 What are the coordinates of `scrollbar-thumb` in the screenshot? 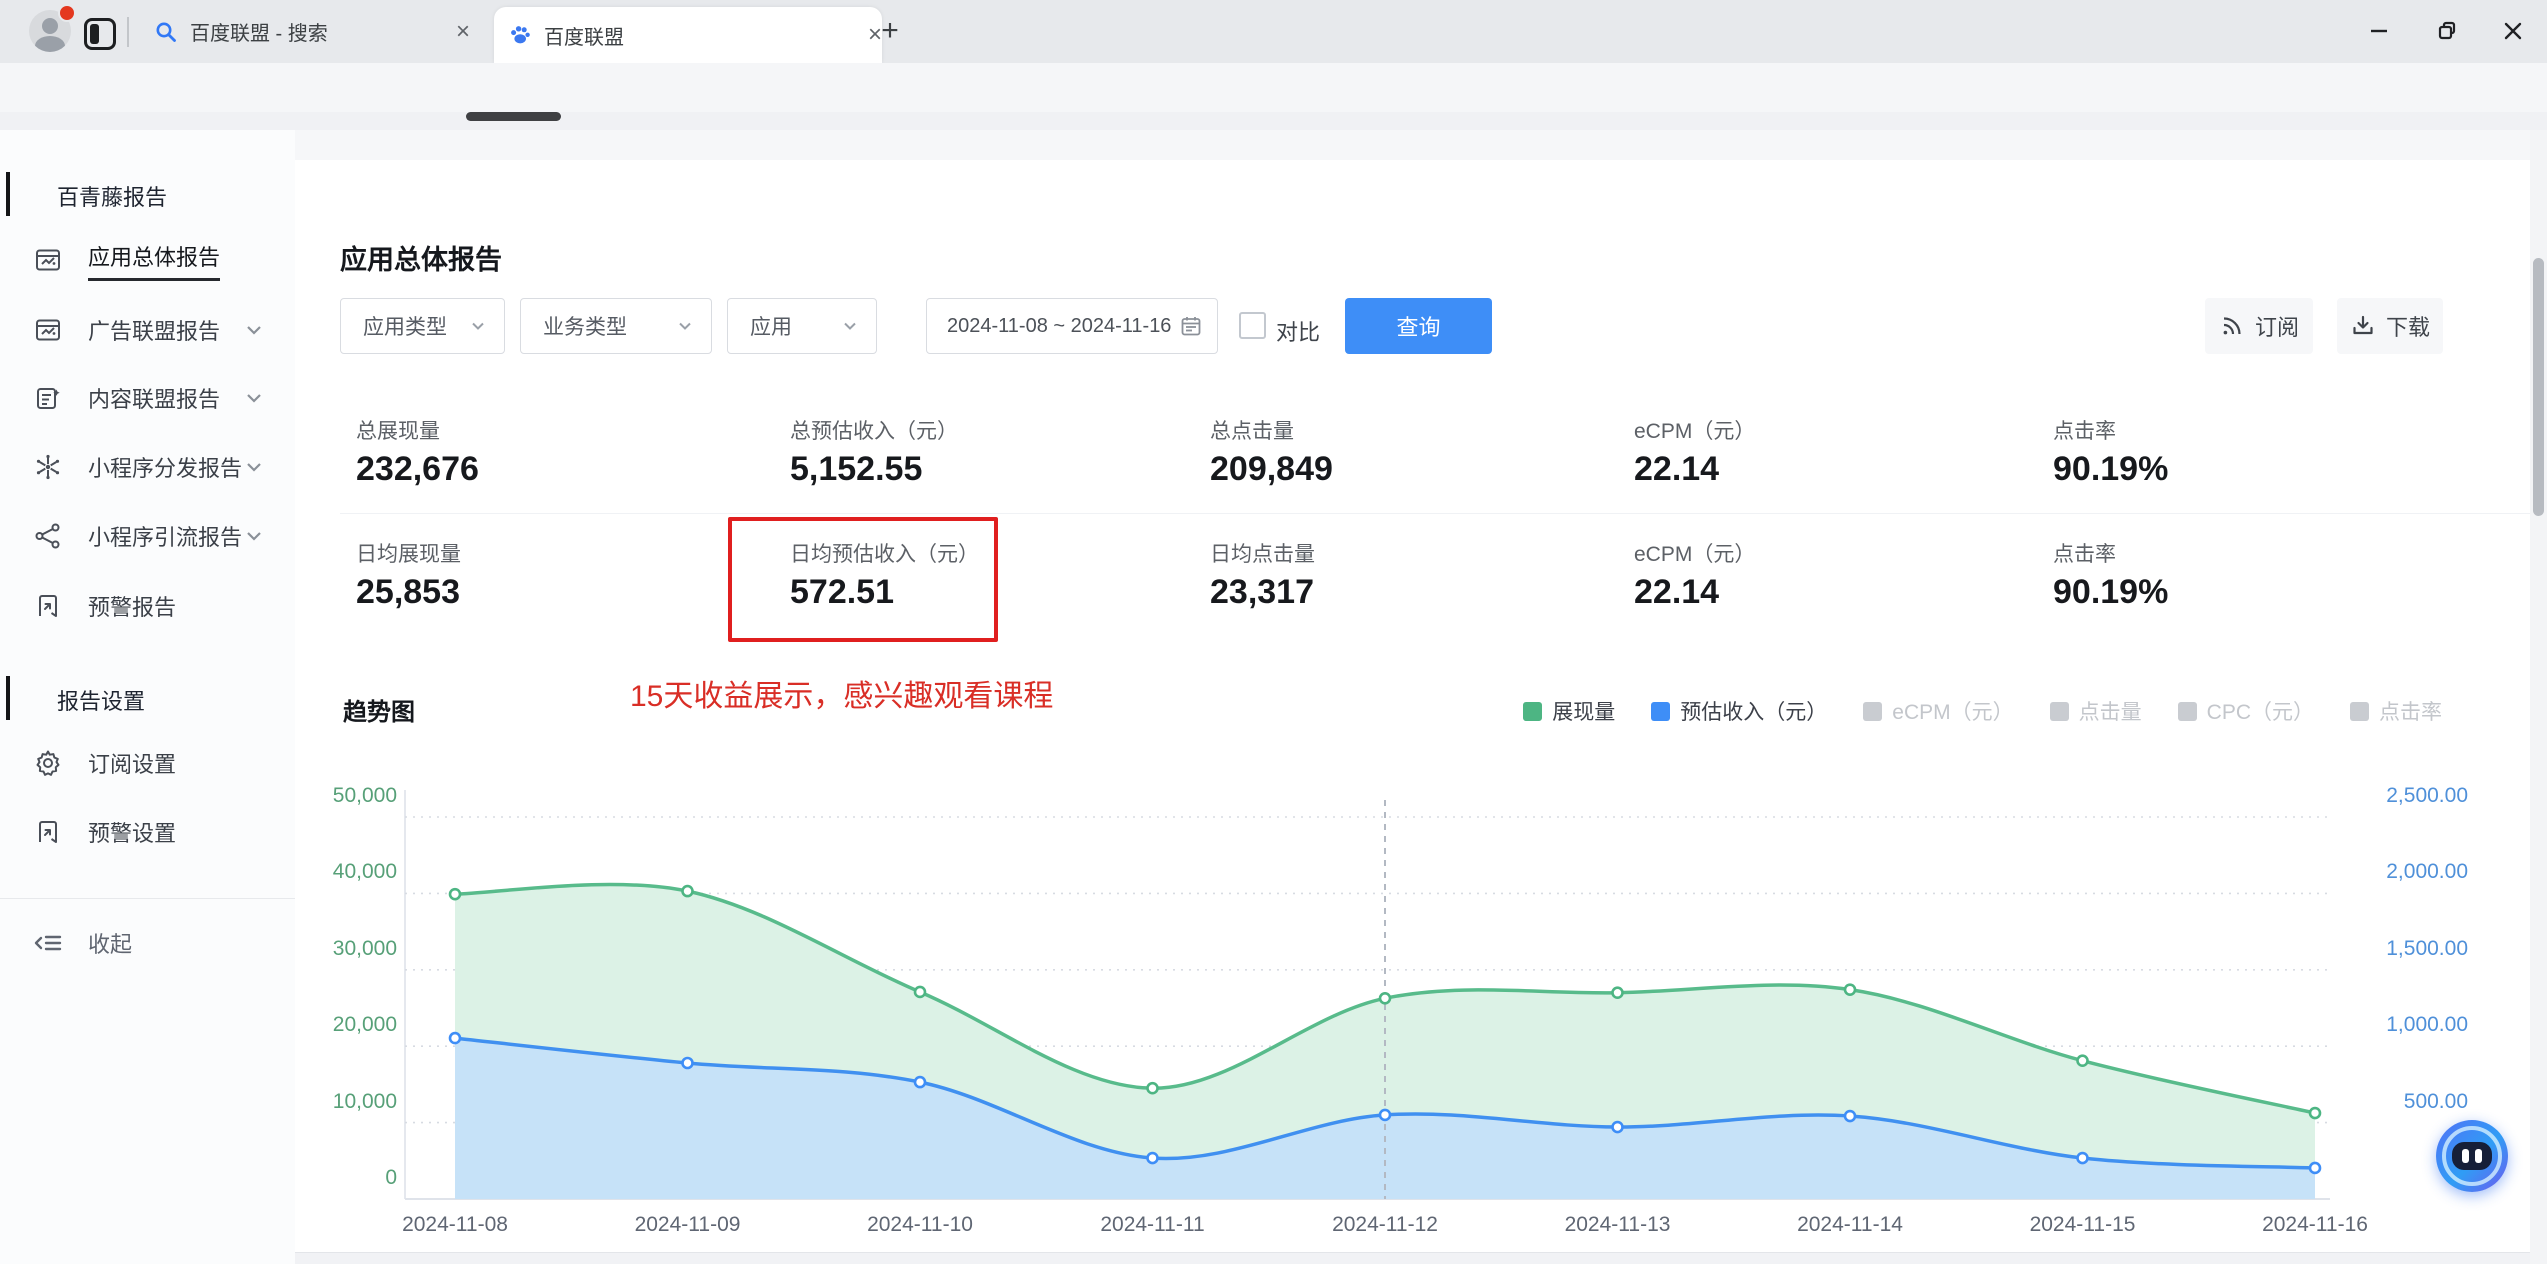 It's located at (2538, 387).